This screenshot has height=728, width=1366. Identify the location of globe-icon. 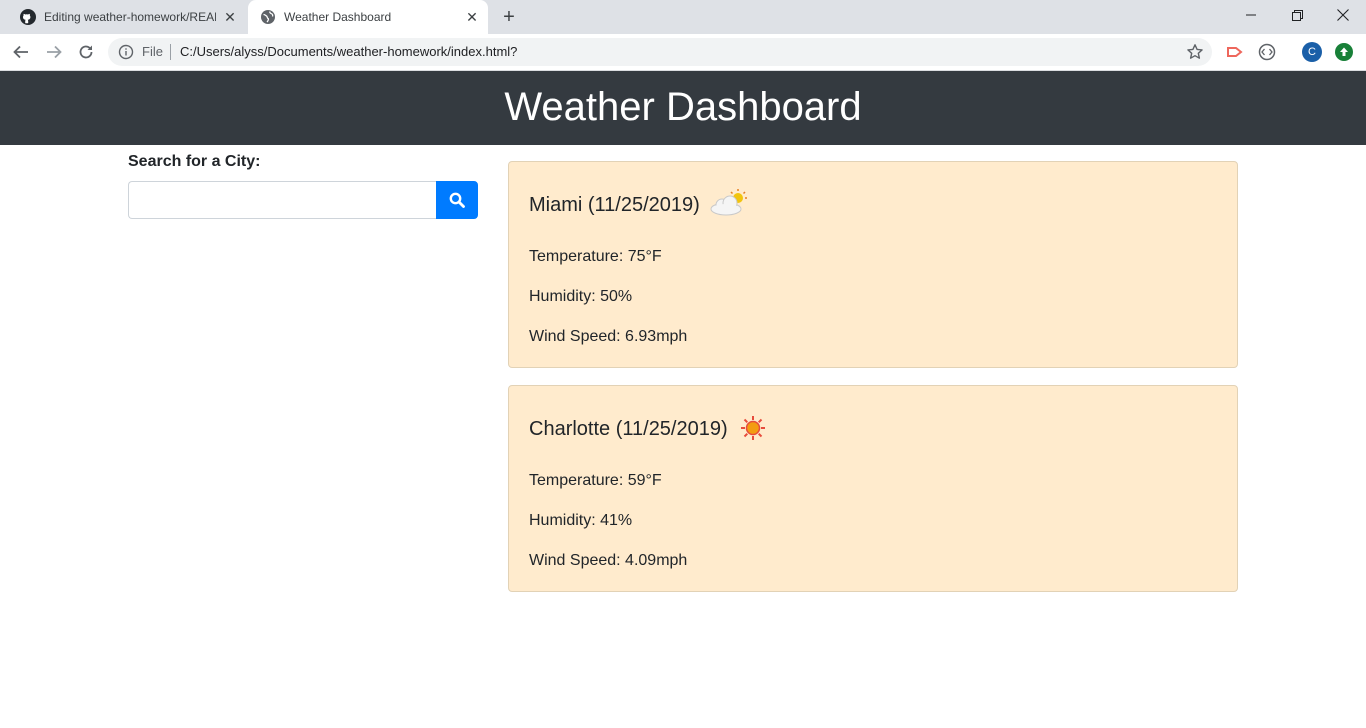
(268, 17).